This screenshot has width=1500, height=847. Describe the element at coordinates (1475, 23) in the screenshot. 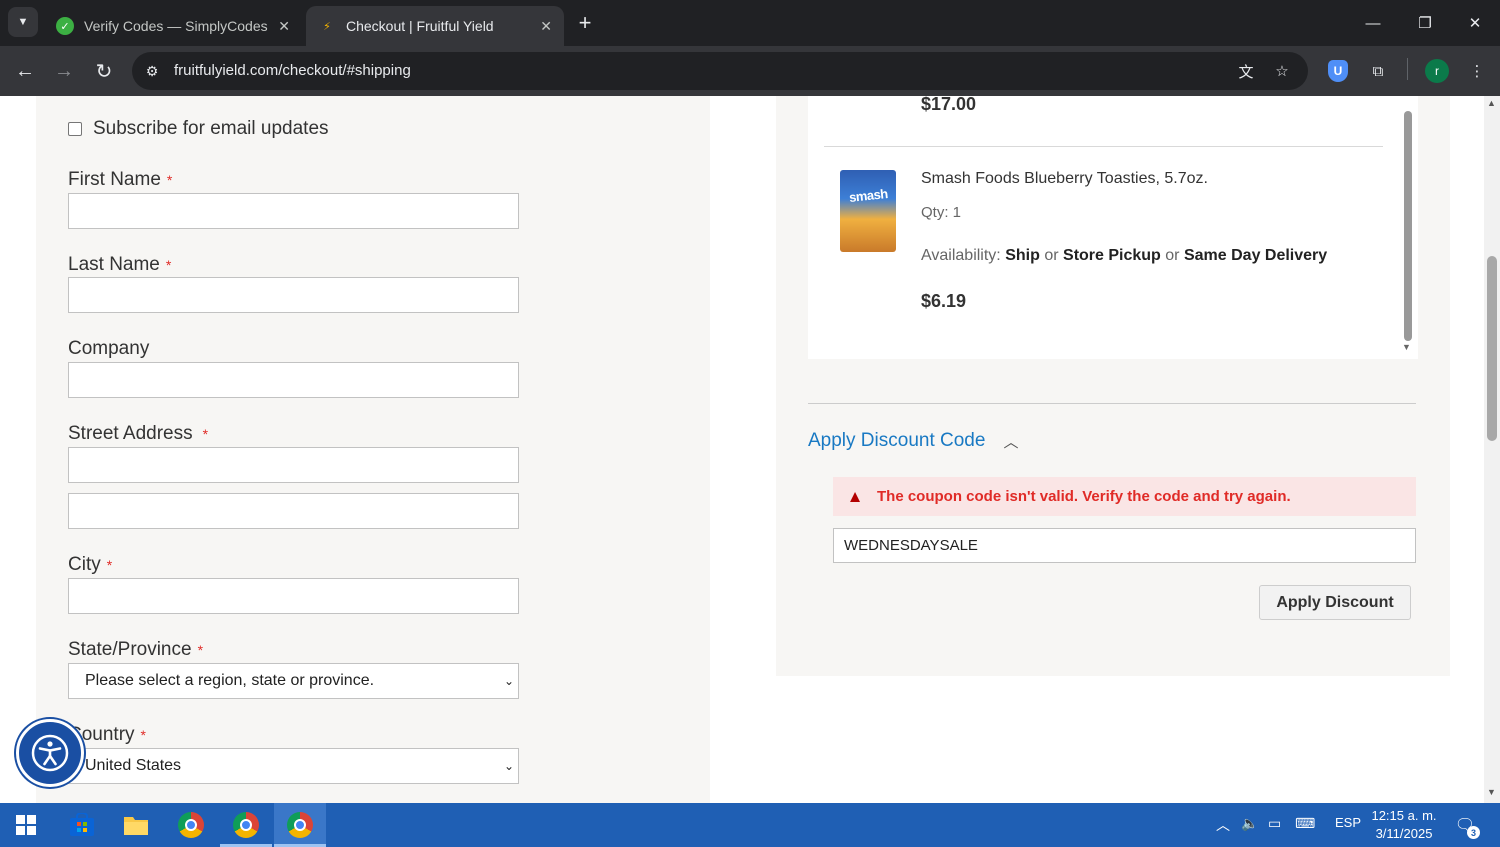

I see `close-window-button: ✕` at that location.